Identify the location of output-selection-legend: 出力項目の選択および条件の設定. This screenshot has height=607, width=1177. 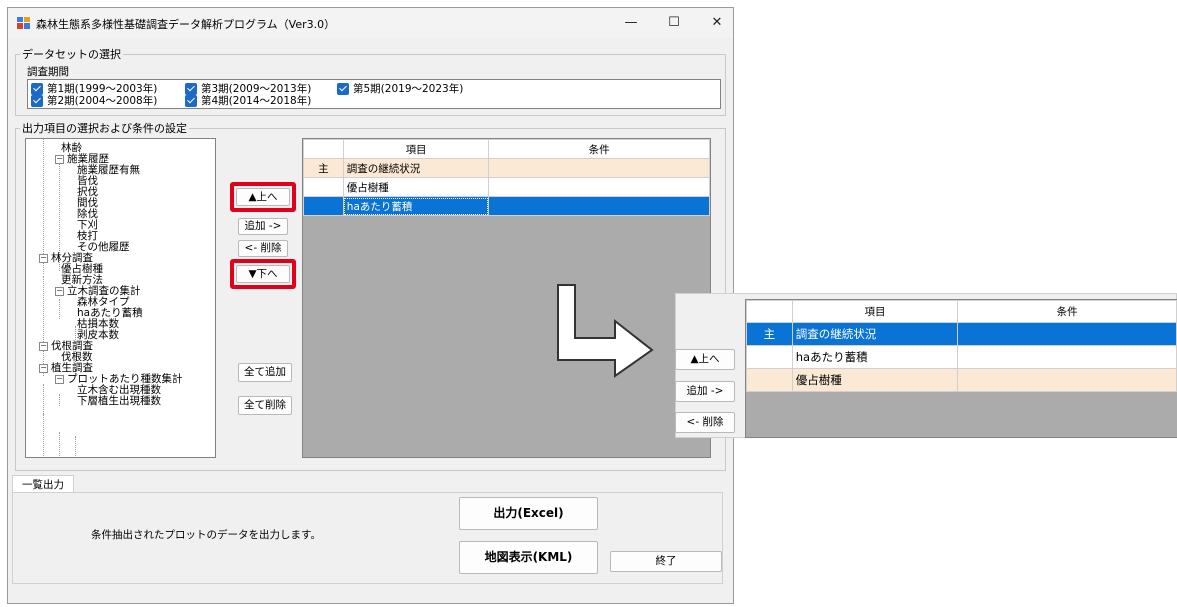
(104, 128).